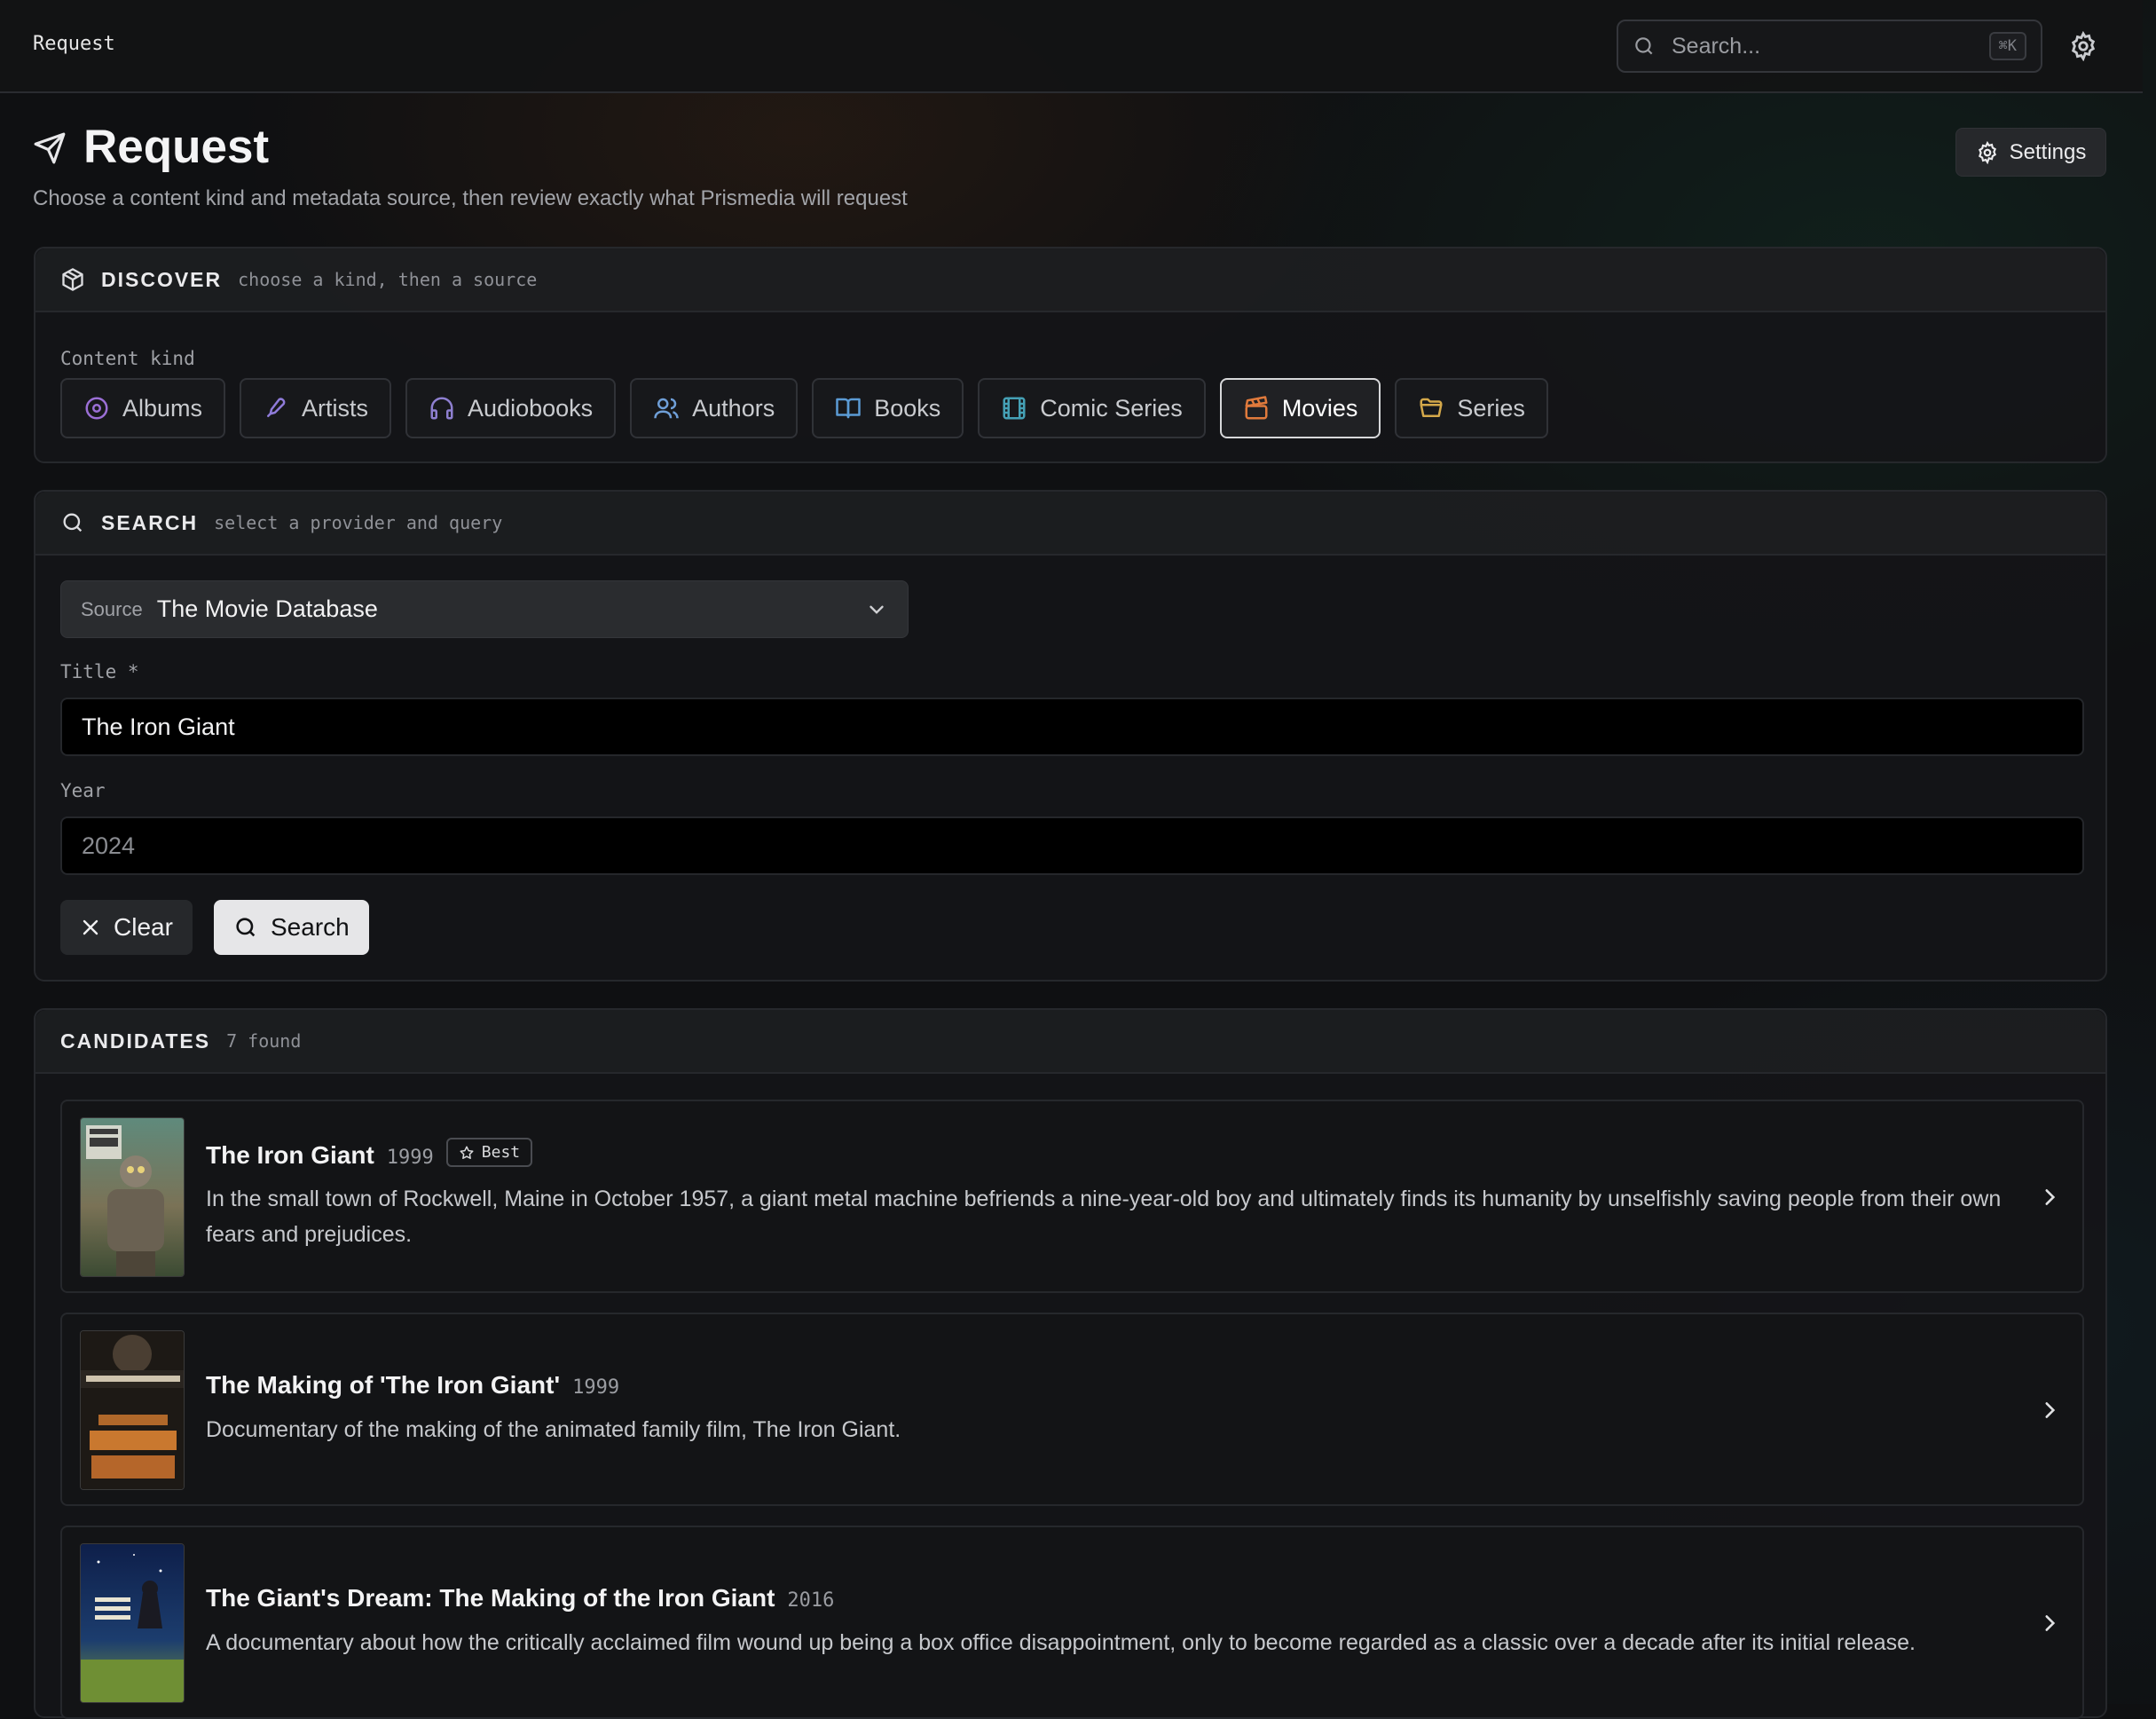 The image size is (2156, 1719). Describe the element at coordinates (264, 1041) in the screenshot. I see `candidates-count: 7 found` at that location.